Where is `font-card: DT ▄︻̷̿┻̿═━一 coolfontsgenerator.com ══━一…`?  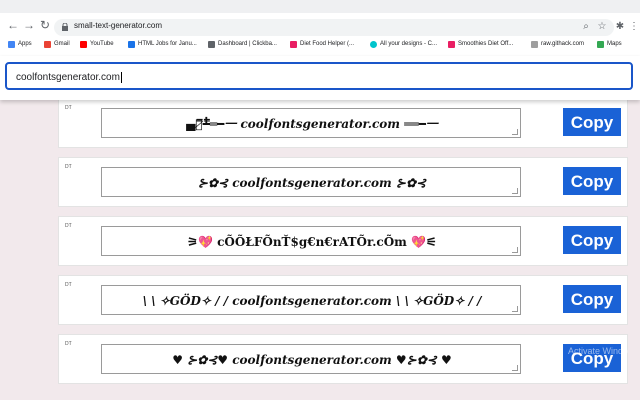 font-card: DT ▄︻̷̿┻̿═━一 coolfontsgenerator.com ══━一… is located at coordinates (343, 123).